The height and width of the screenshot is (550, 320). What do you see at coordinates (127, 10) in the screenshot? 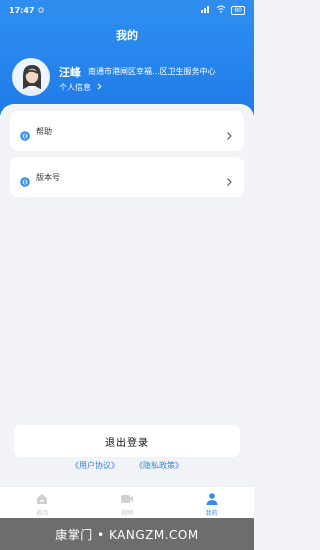
I see `status-bar: 17:47 80` at bounding box center [127, 10].